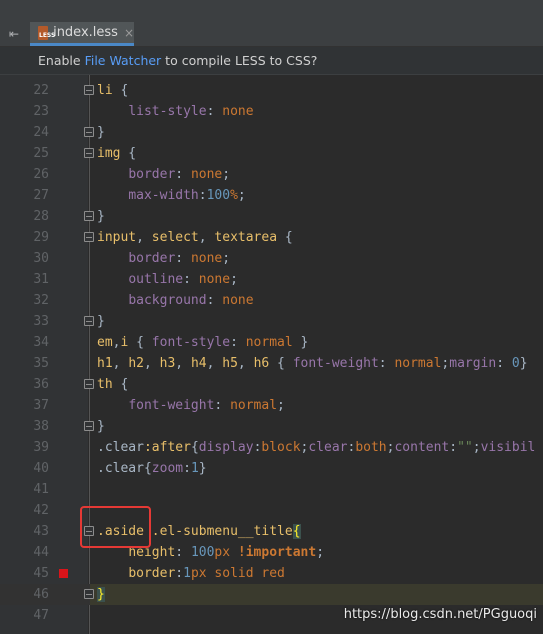  I want to click on code-line: 34 em,i { font-style: normal }, so click(271, 342).